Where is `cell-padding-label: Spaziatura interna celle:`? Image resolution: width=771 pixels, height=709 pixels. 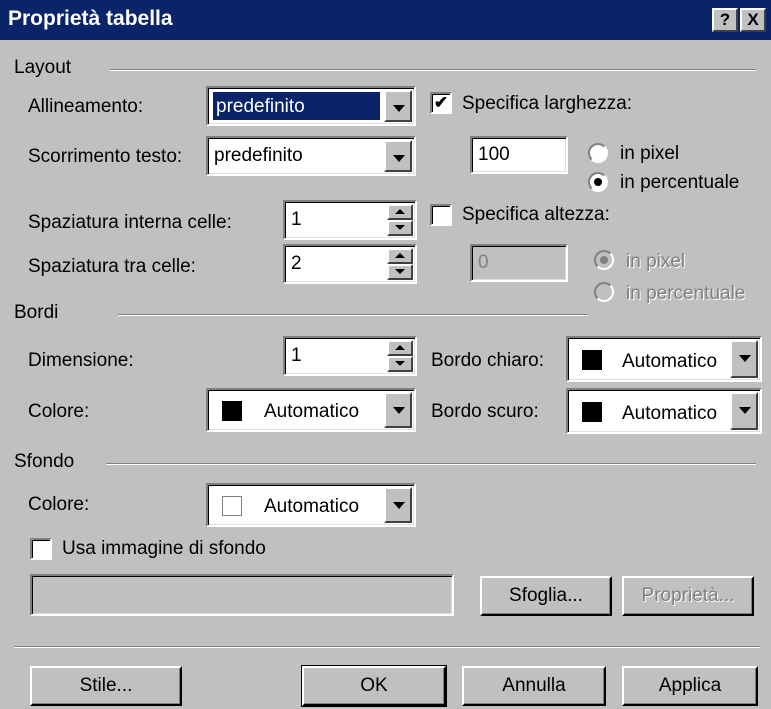 cell-padding-label: Spaziatura interna celle: is located at coordinates (130, 222).